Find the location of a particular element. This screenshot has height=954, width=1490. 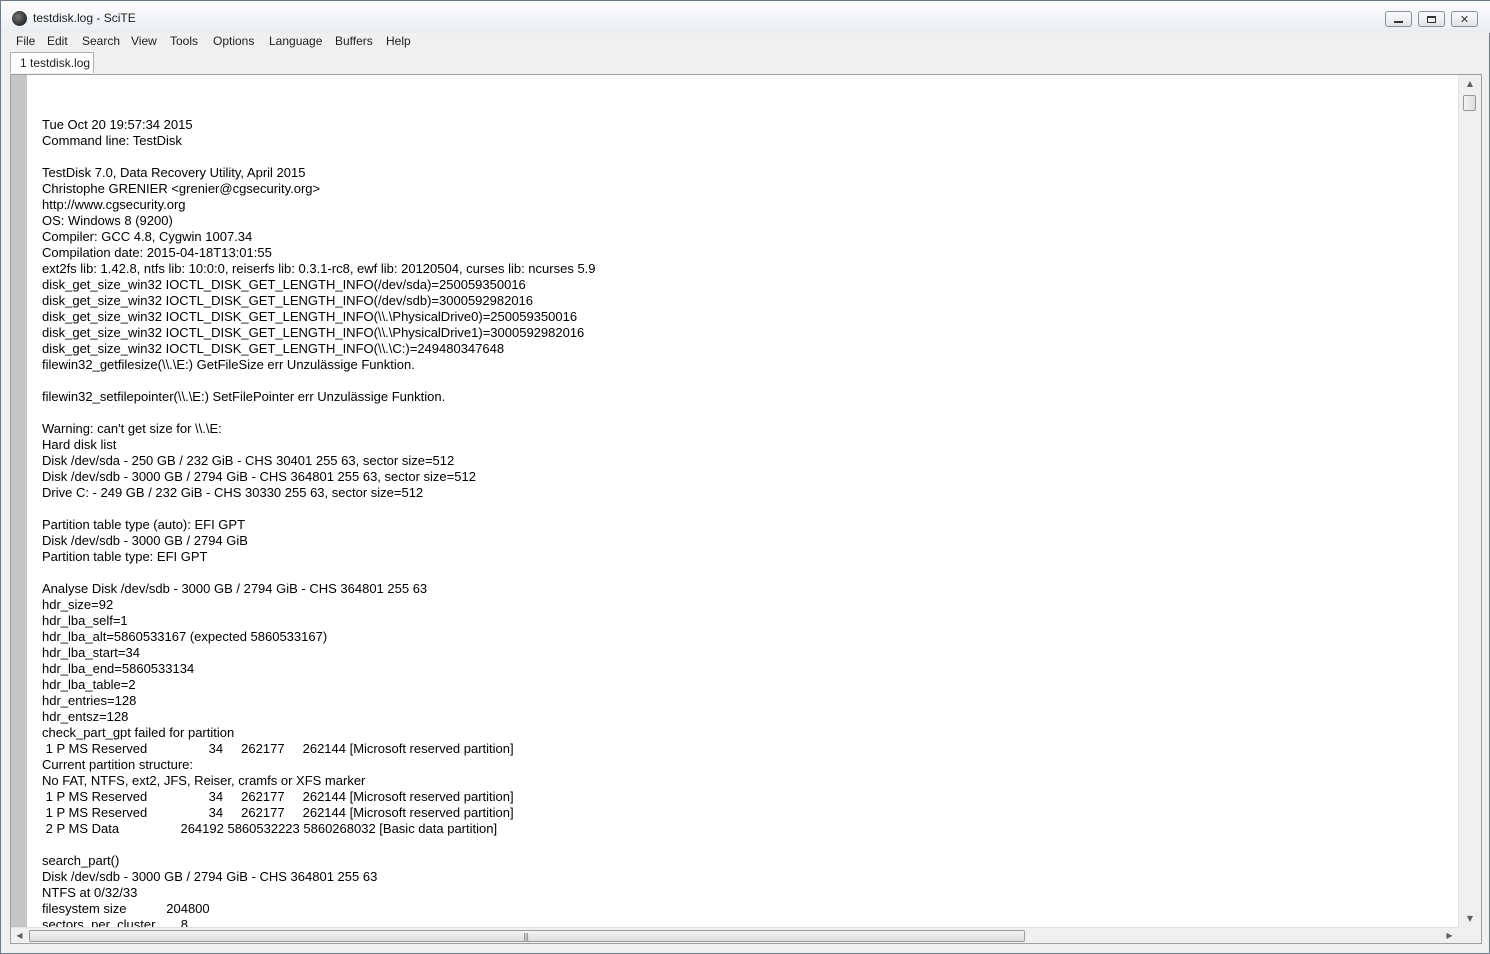

vertical-scrollbar: ▲ ▼ is located at coordinates (1469, 501).